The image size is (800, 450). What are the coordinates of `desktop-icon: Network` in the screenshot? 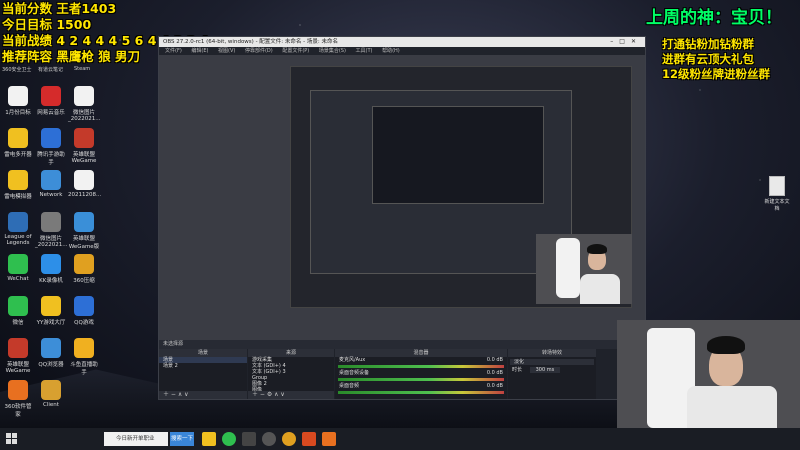 It's located at (51, 184).